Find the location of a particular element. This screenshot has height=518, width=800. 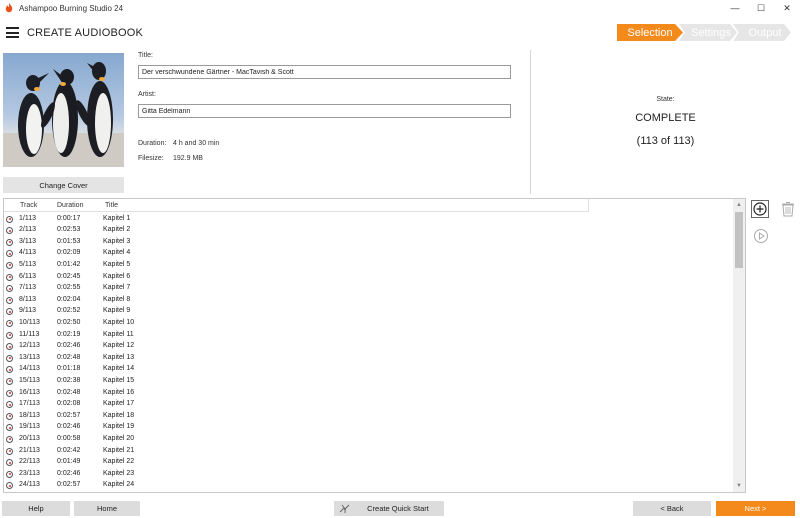

artist-label: Artist: is located at coordinates (147, 94).